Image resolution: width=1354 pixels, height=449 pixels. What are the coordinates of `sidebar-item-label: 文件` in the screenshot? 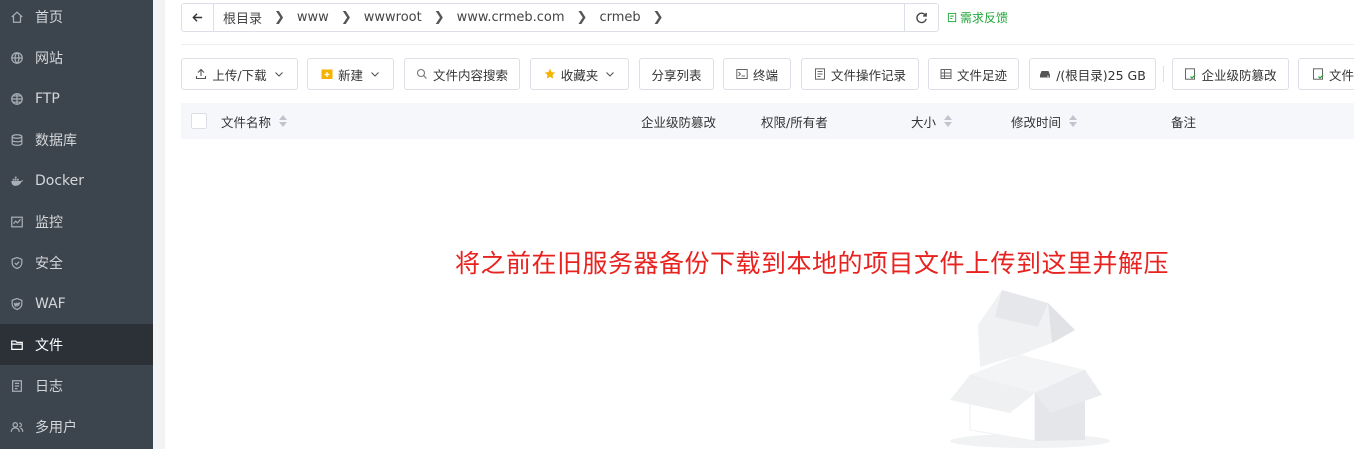 It's located at (49, 345).